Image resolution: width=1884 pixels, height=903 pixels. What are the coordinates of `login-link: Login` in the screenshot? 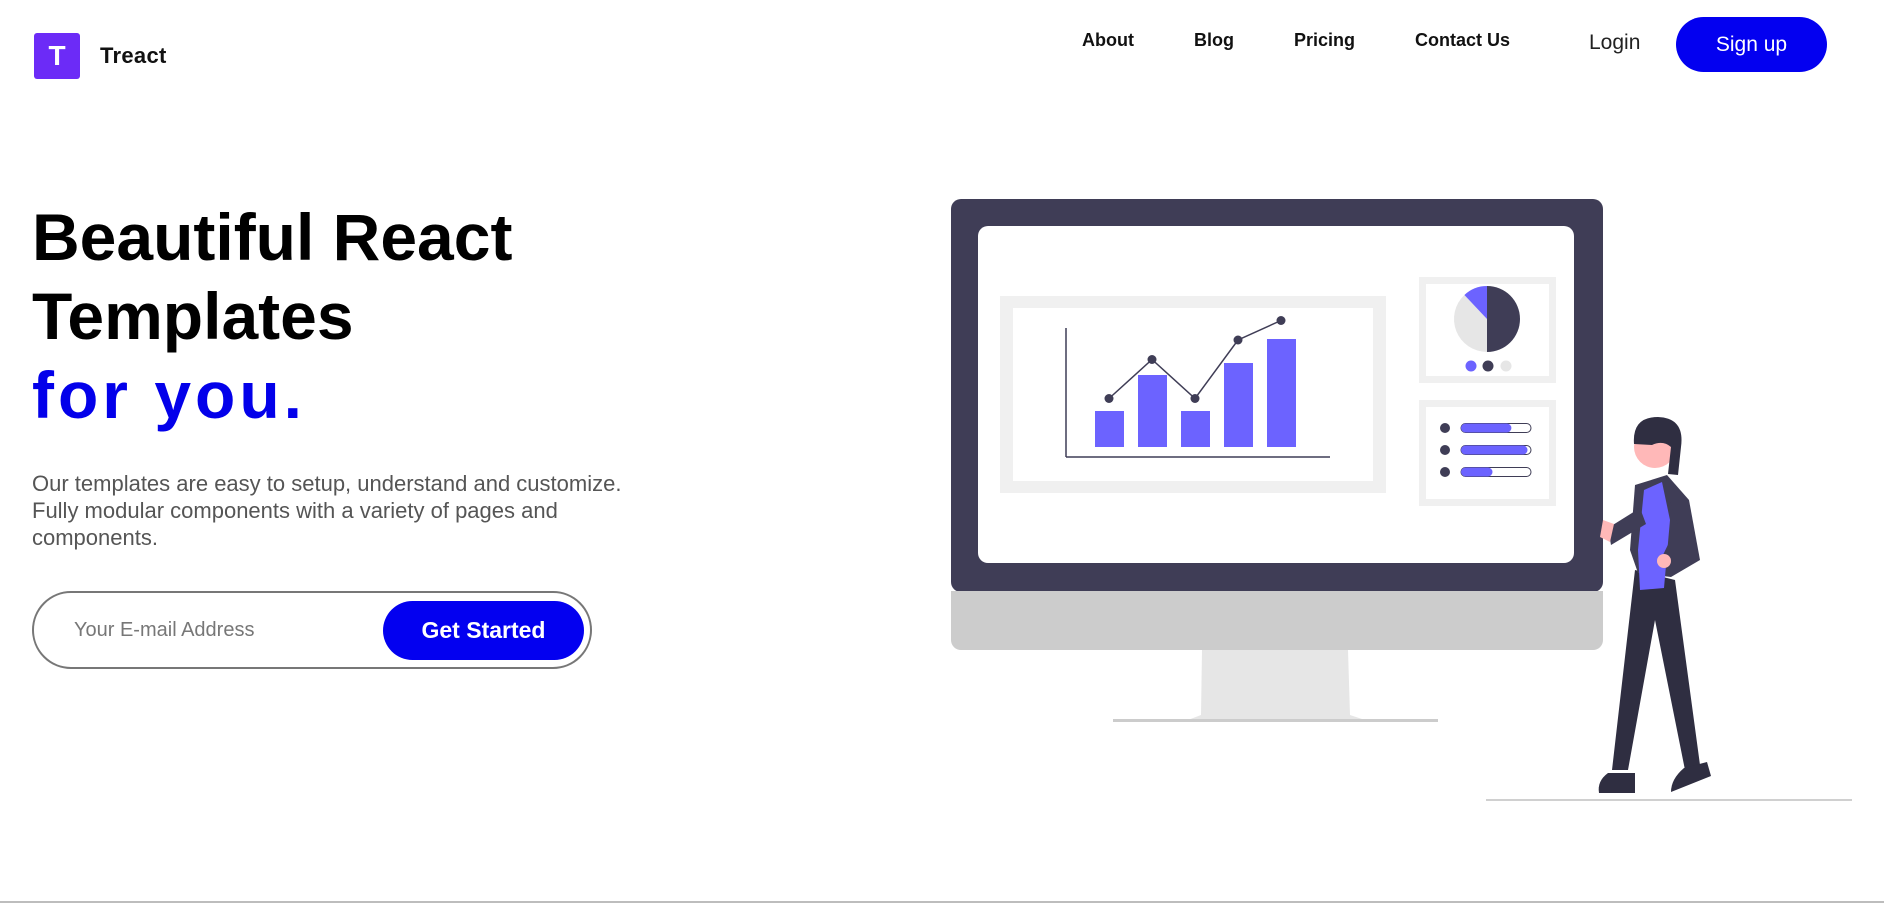 It's located at (1614, 43).